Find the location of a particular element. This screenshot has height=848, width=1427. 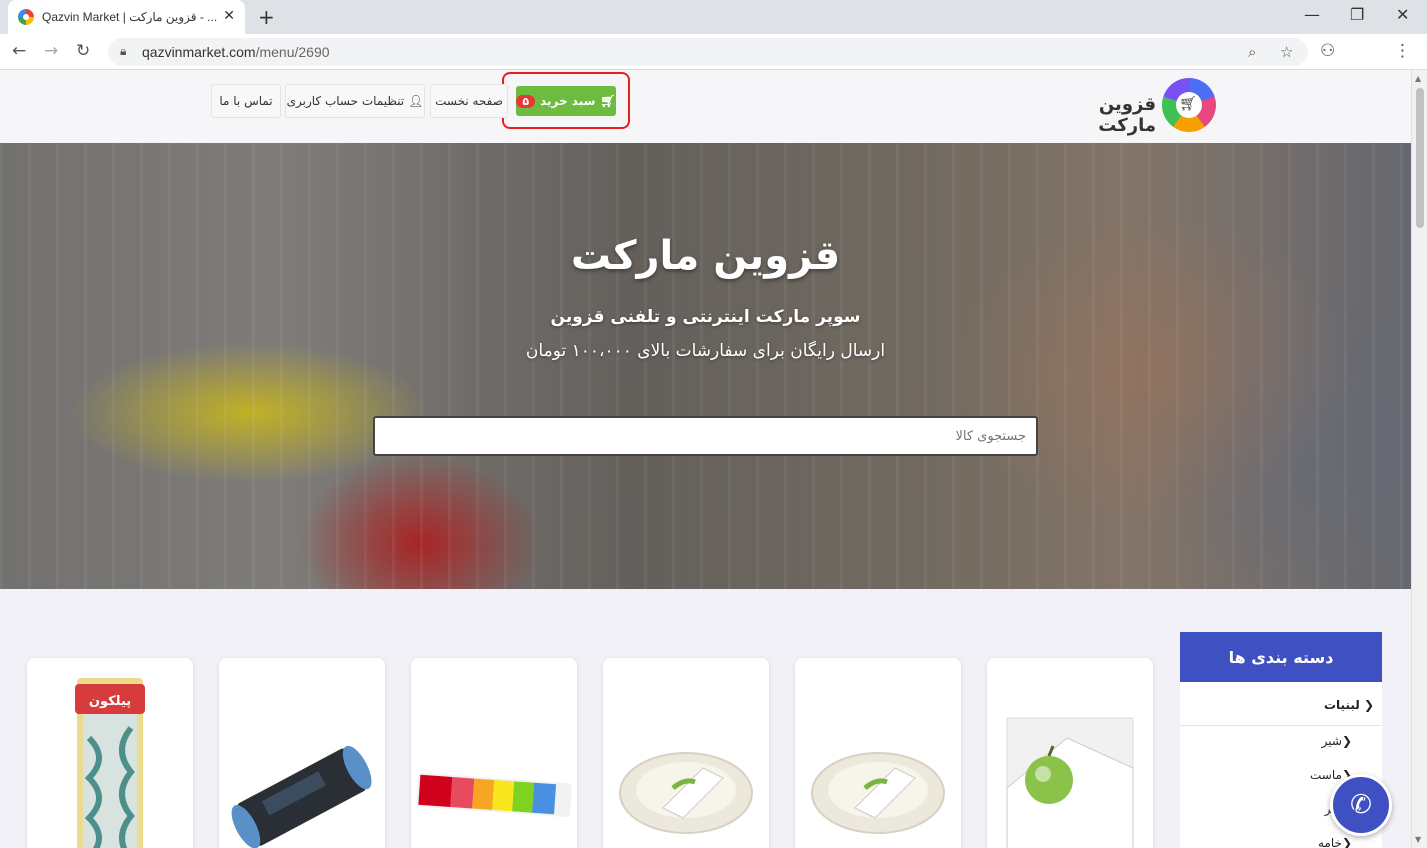

hero-subtitle: سوپر مارکت اینترنتی و تلفنی قزوین is located at coordinates (705, 317).